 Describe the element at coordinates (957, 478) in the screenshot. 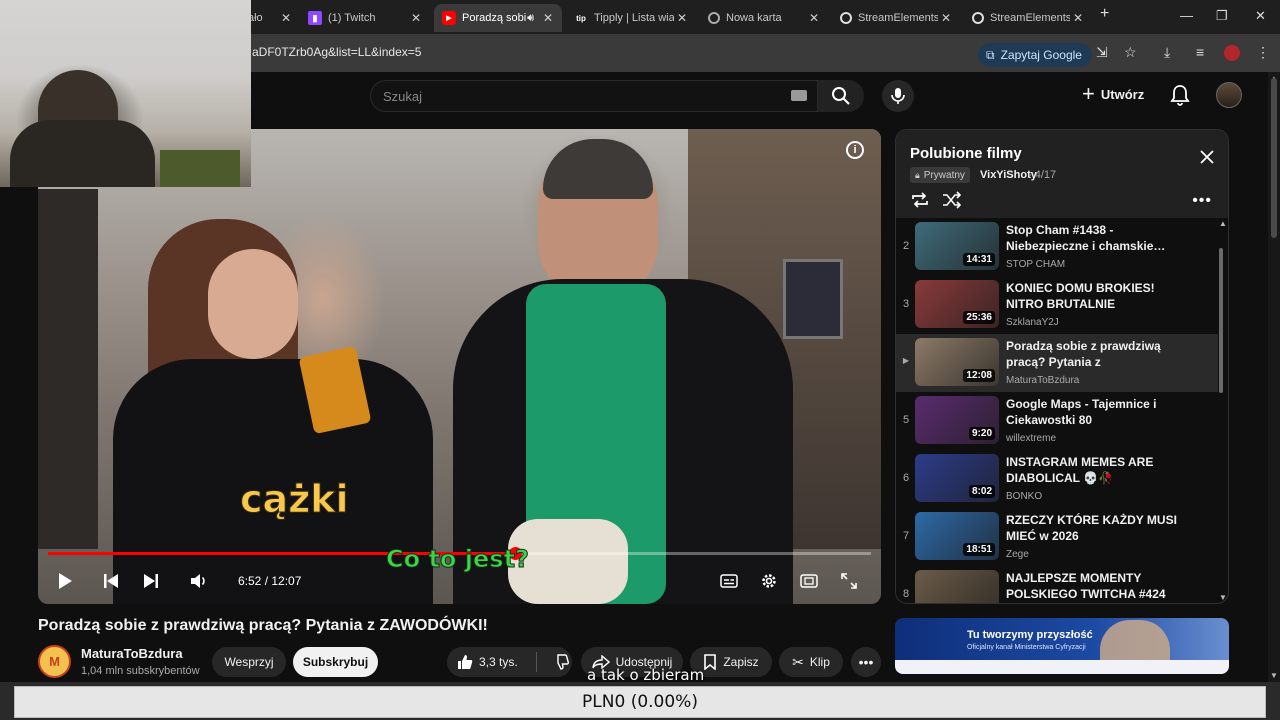

I see `playlist-item-thumbnail: 8:02` at that location.